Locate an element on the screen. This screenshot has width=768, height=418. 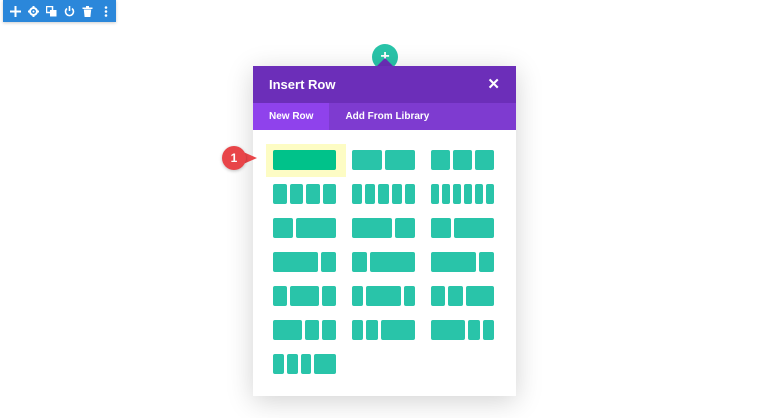
tab-new-row: New Row is located at coordinates (291, 116).